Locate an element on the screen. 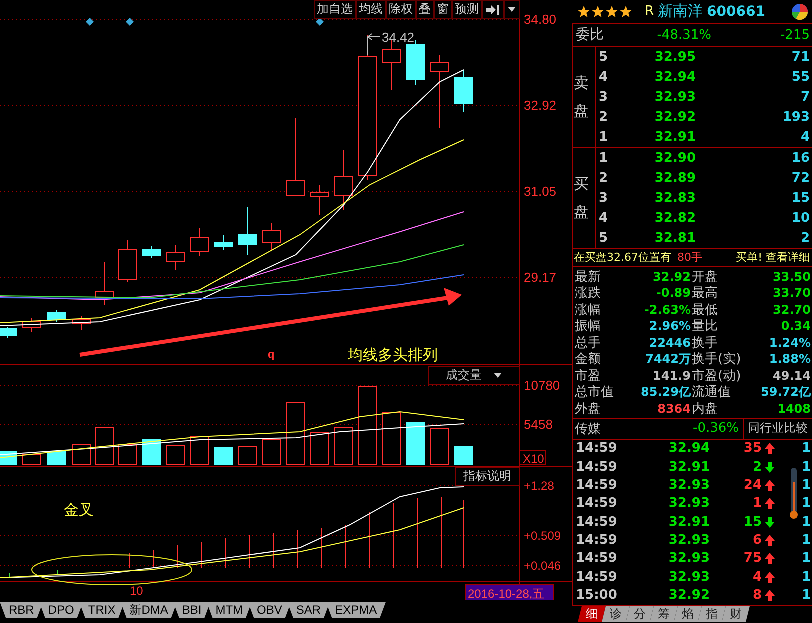  indicator-tab: 新DMA is located at coordinates (149, 610).